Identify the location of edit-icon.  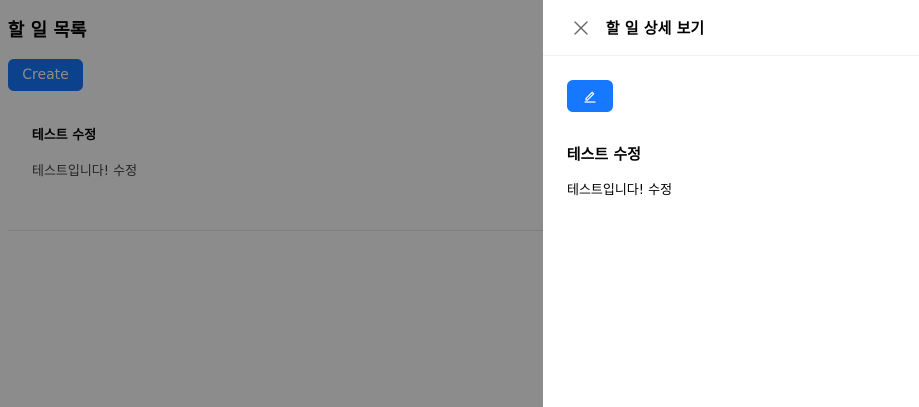
(590, 96).